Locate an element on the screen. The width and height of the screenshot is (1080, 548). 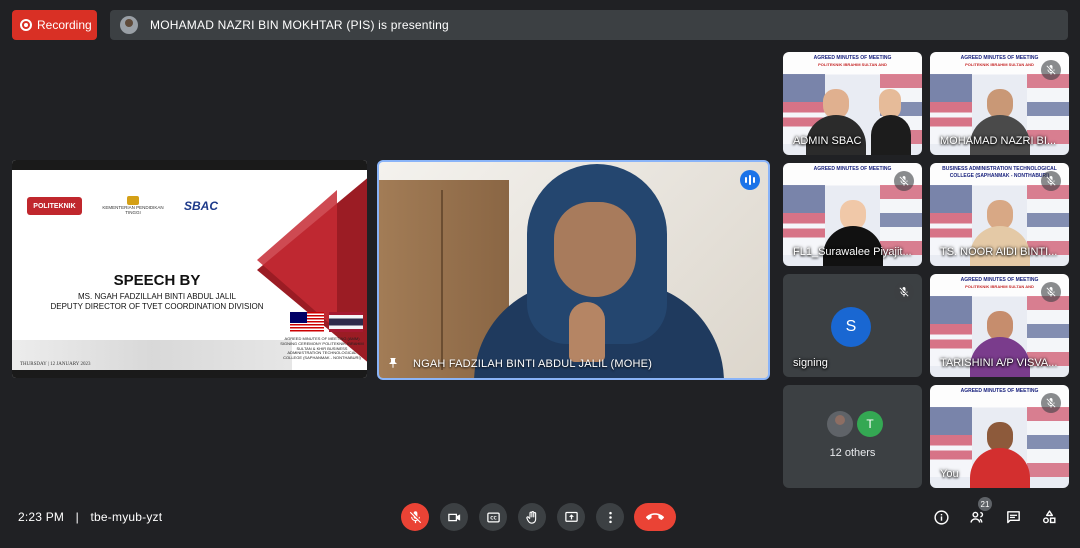
avatar is located at coordinates (840, 424).